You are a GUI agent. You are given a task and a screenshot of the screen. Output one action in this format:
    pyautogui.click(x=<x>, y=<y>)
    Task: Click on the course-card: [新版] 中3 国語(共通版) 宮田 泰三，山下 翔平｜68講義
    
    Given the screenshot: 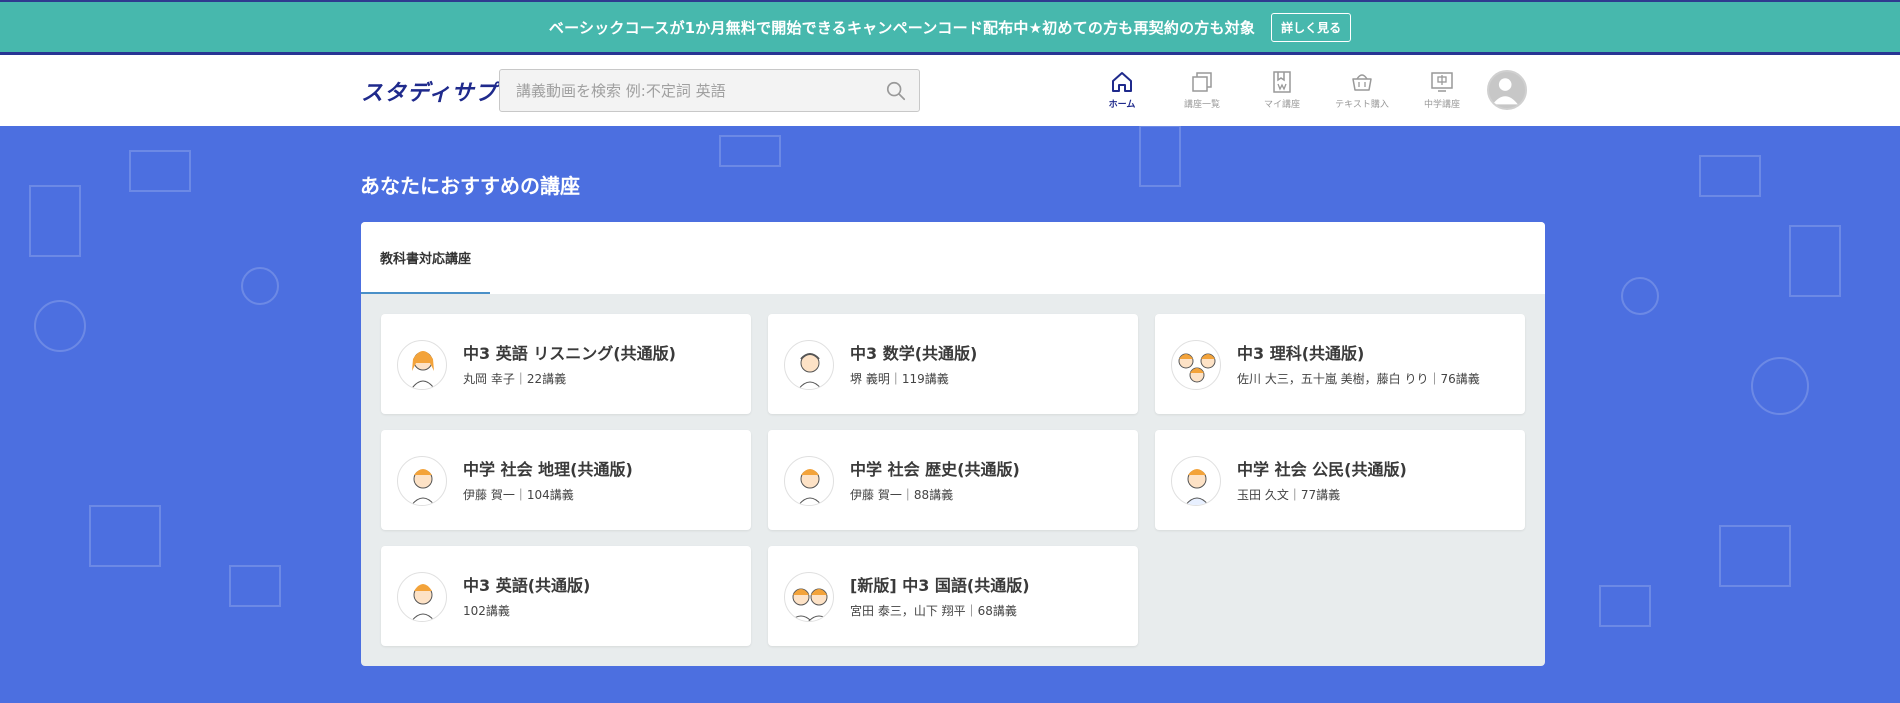 What is the action you would take?
    pyautogui.click(x=953, y=596)
    